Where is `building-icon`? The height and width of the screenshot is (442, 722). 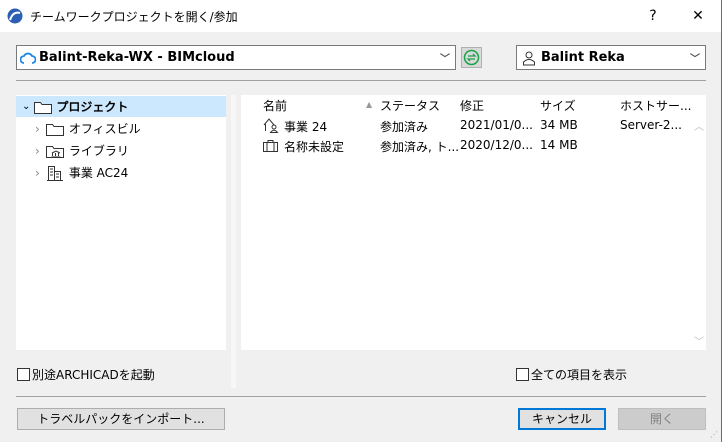
building-icon is located at coordinates (54, 173).